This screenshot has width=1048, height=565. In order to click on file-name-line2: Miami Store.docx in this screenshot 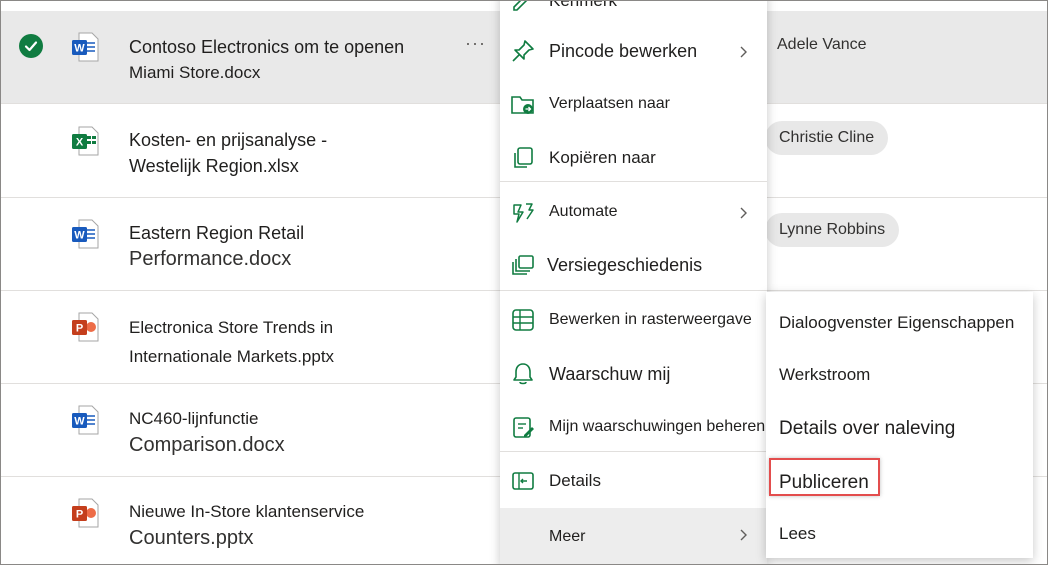, I will do `click(195, 72)`.